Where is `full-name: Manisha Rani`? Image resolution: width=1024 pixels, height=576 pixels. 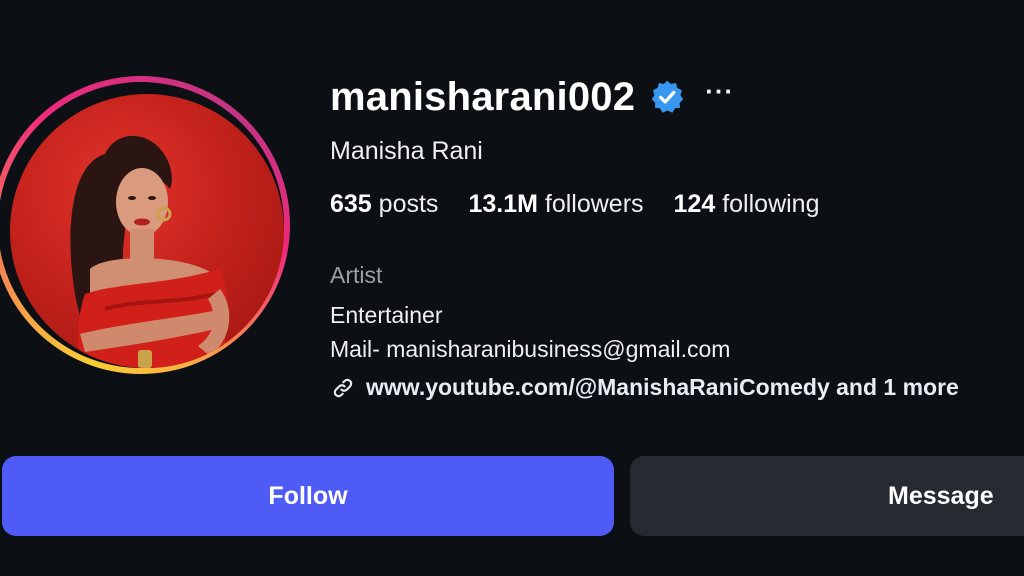
full-name: Manisha Rani is located at coordinates (406, 151).